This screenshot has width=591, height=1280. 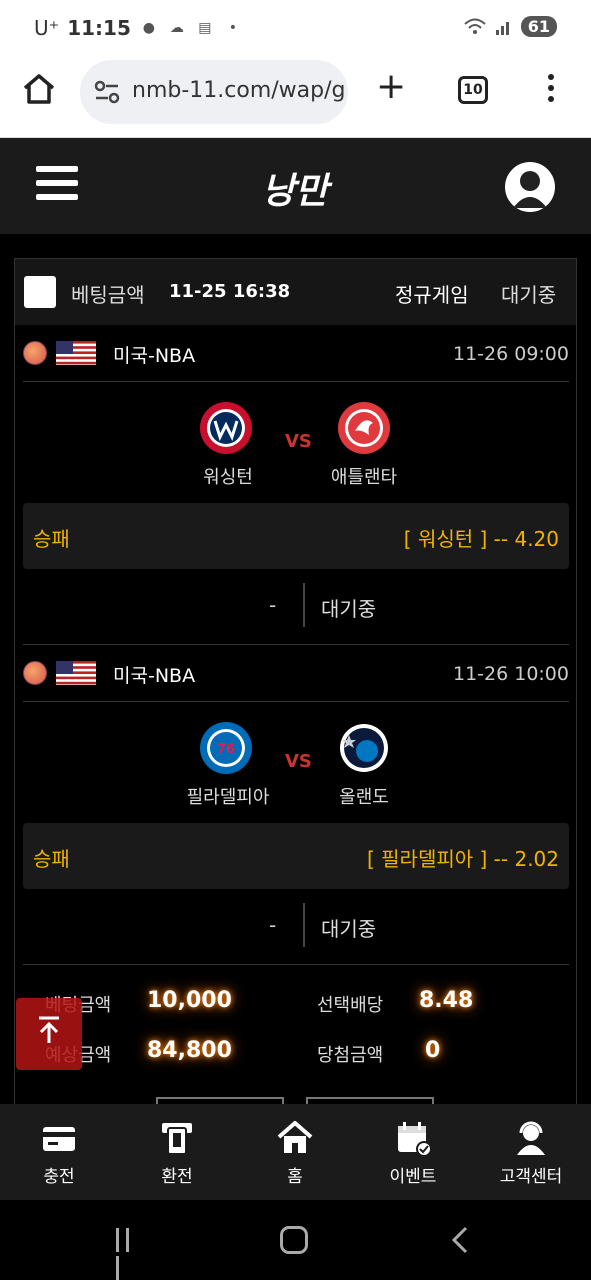 What do you see at coordinates (446, 1000) in the screenshot?
I see `odds-value: 8.48` at bounding box center [446, 1000].